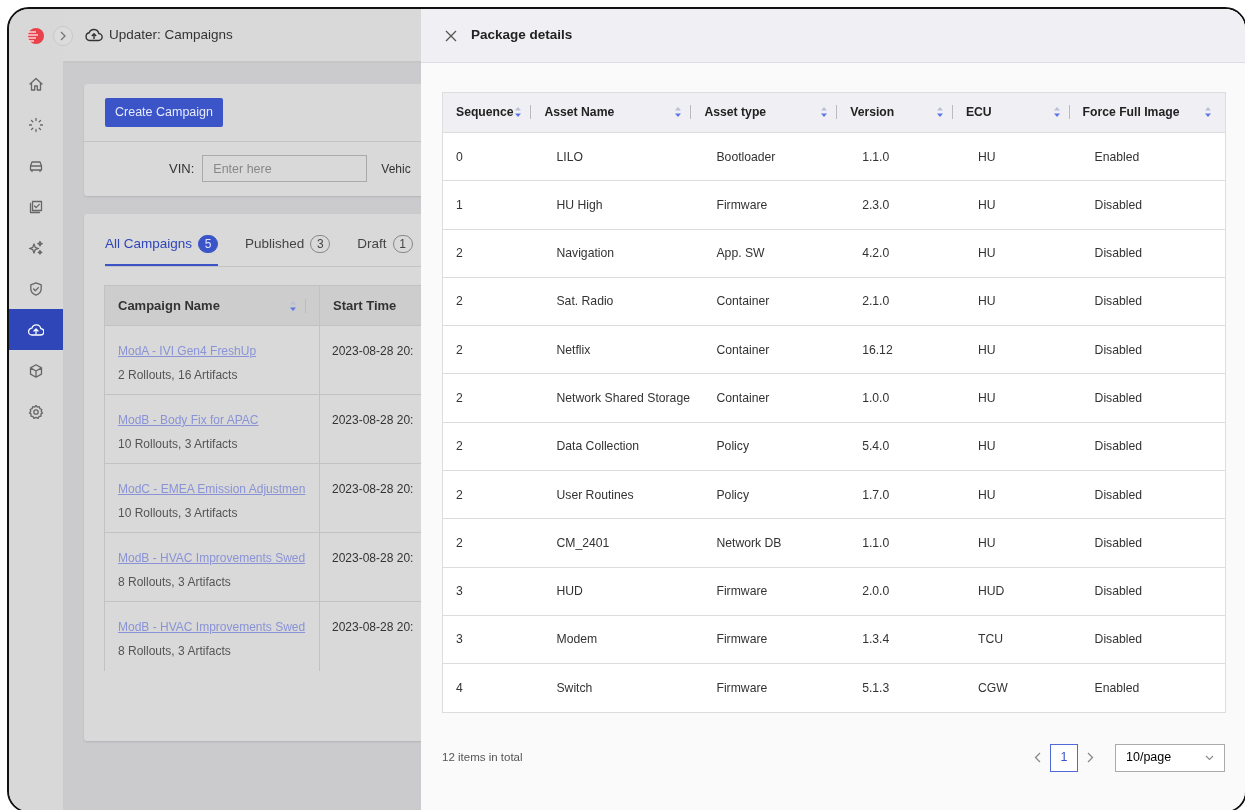 The image size is (1245, 810). What do you see at coordinates (908, 301) in the screenshot?
I see `table-cell: 2.1.0` at bounding box center [908, 301].